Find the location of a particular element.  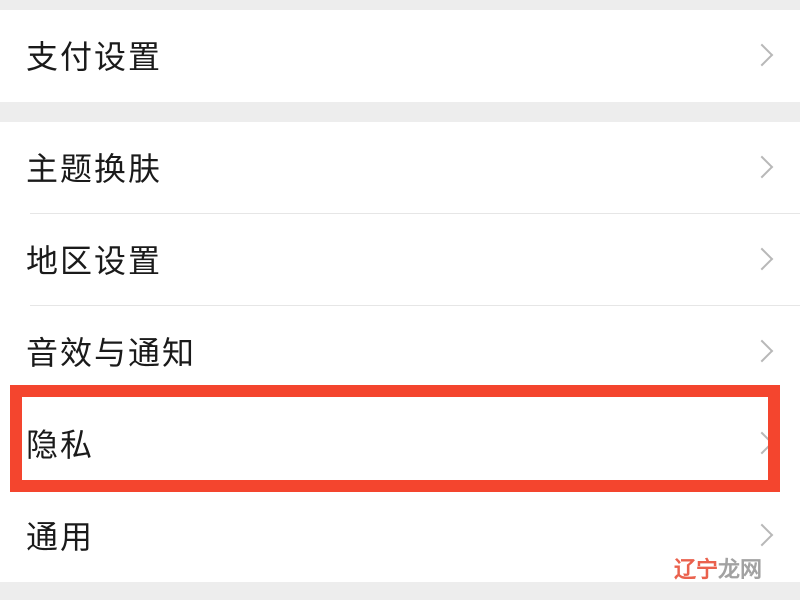

row-label: 音效与通知 is located at coordinates (111, 353).